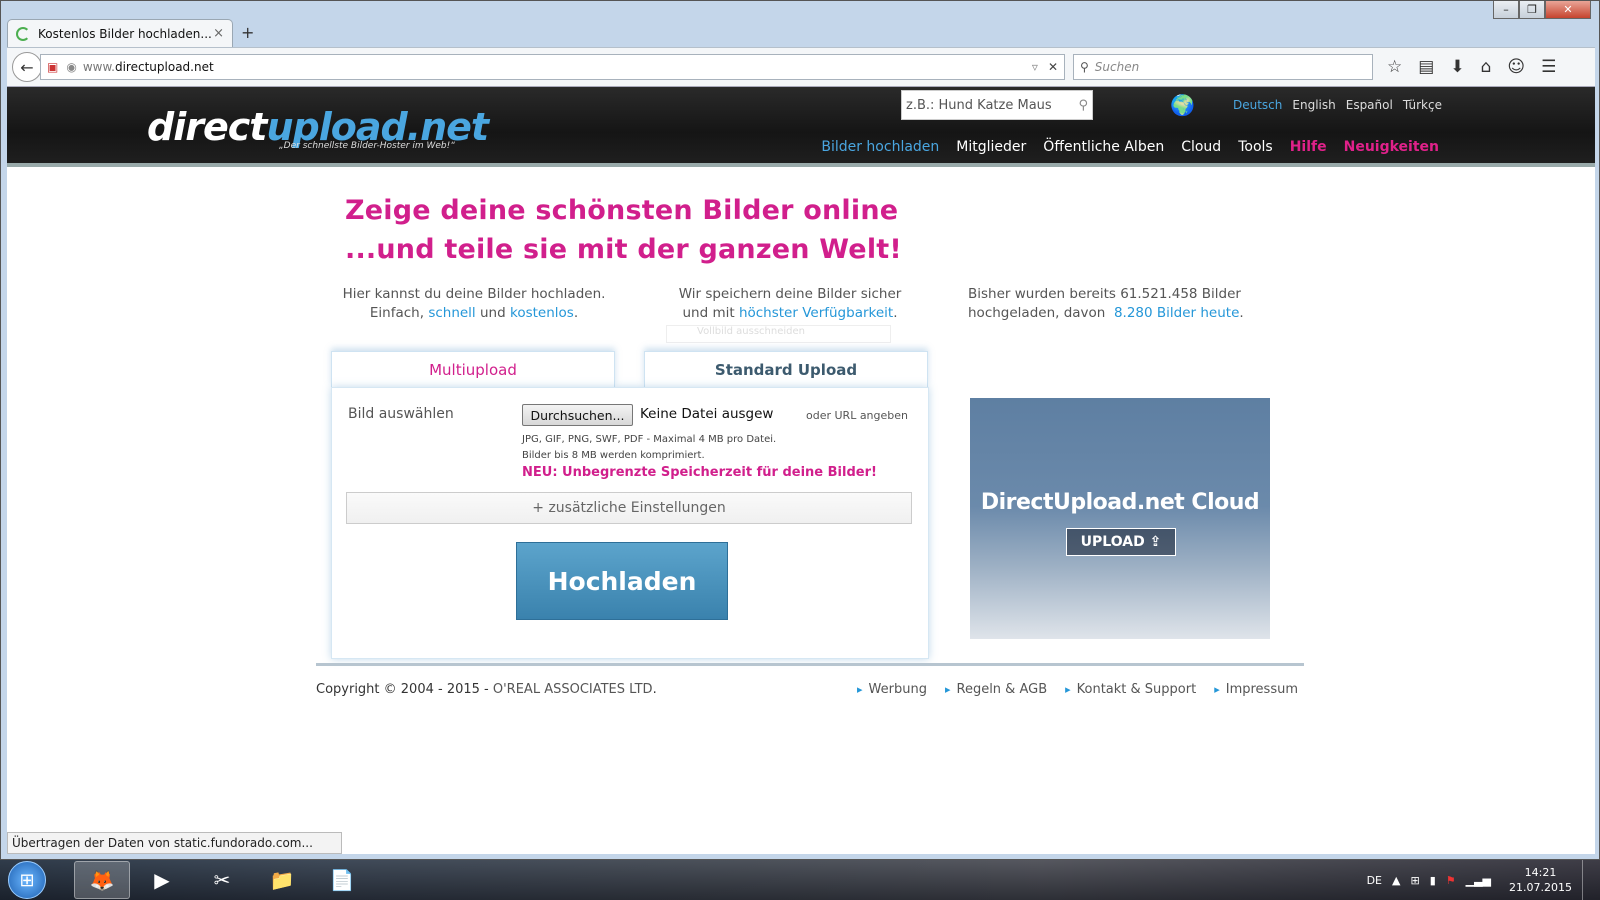  Describe the element at coordinates (613, 455) in the screenshot. I see `file-info-line-2: Bilder bis 8 MB werden komprimiert.` at that location.